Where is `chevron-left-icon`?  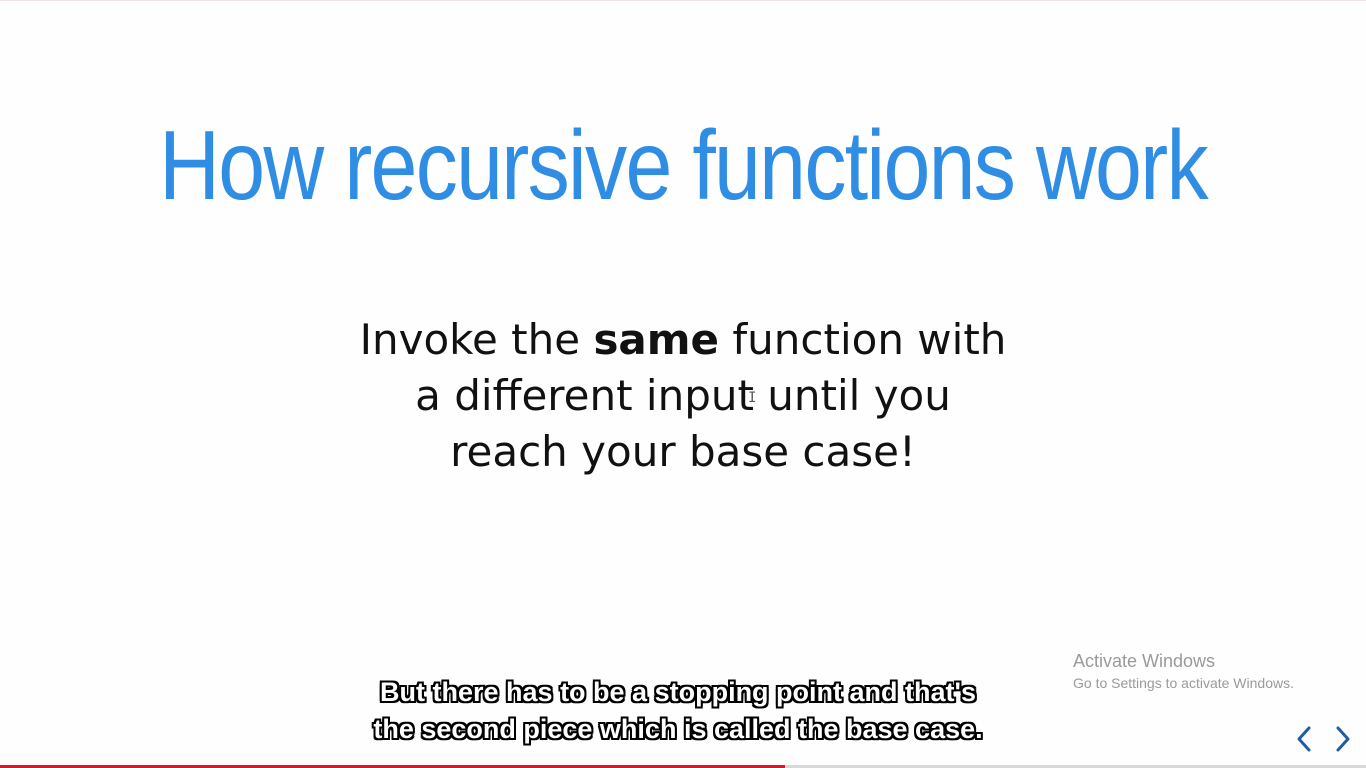 chevron-left-icon is located at coordinates (1304, 739).